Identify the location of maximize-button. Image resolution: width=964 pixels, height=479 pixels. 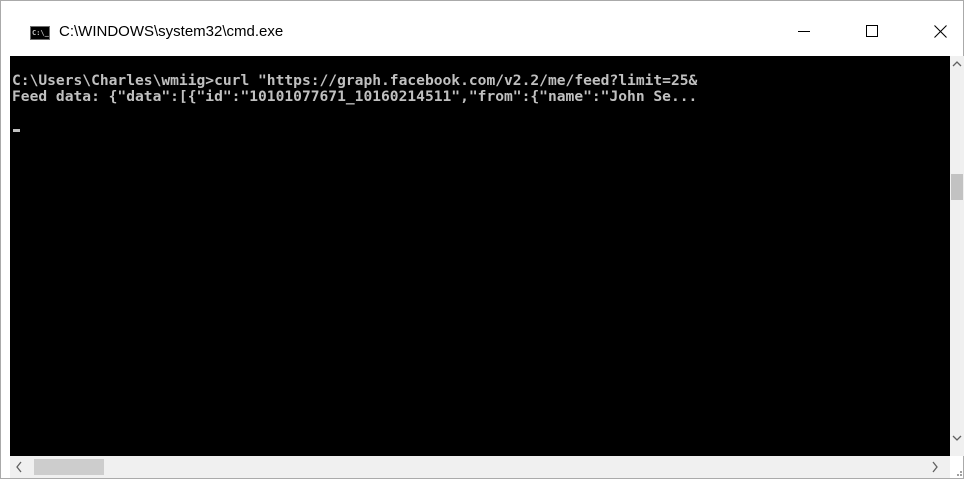
(872, 31).